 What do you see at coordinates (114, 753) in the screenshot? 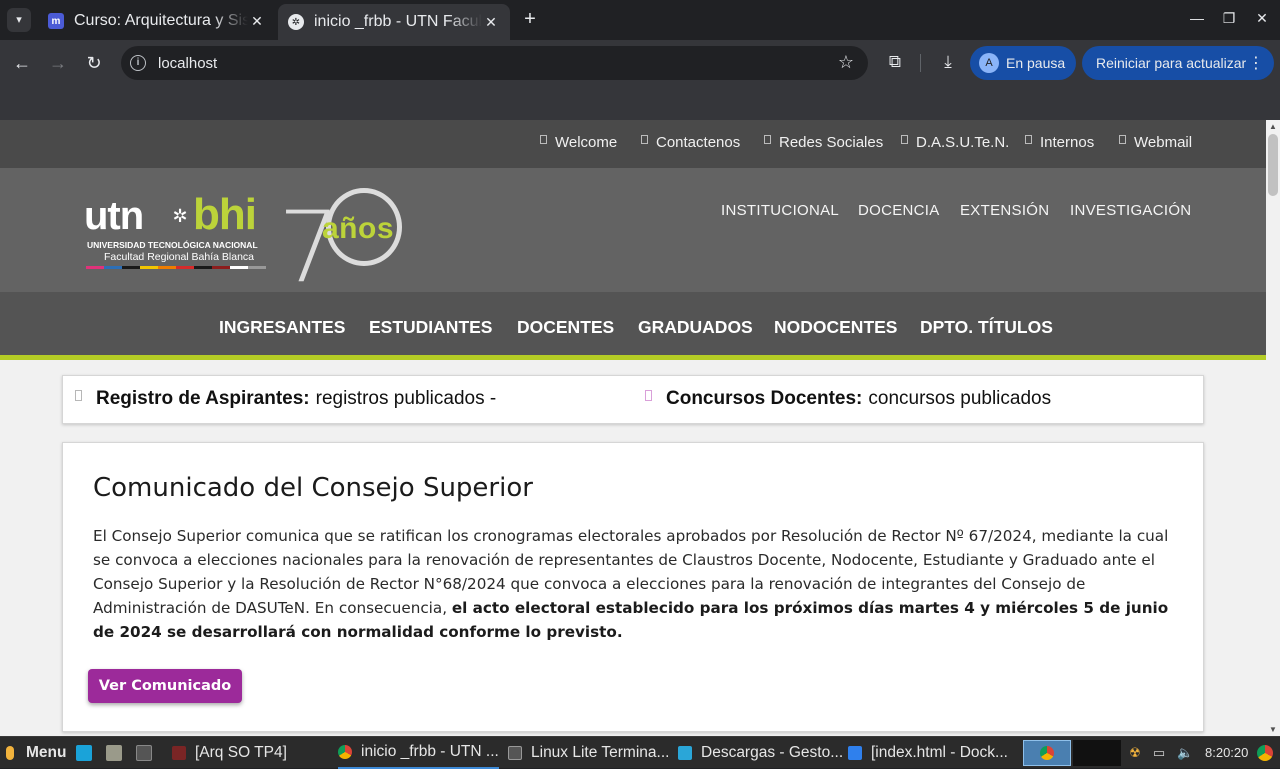
I see `files-launcher-icon` at bounding box center [114, 753].